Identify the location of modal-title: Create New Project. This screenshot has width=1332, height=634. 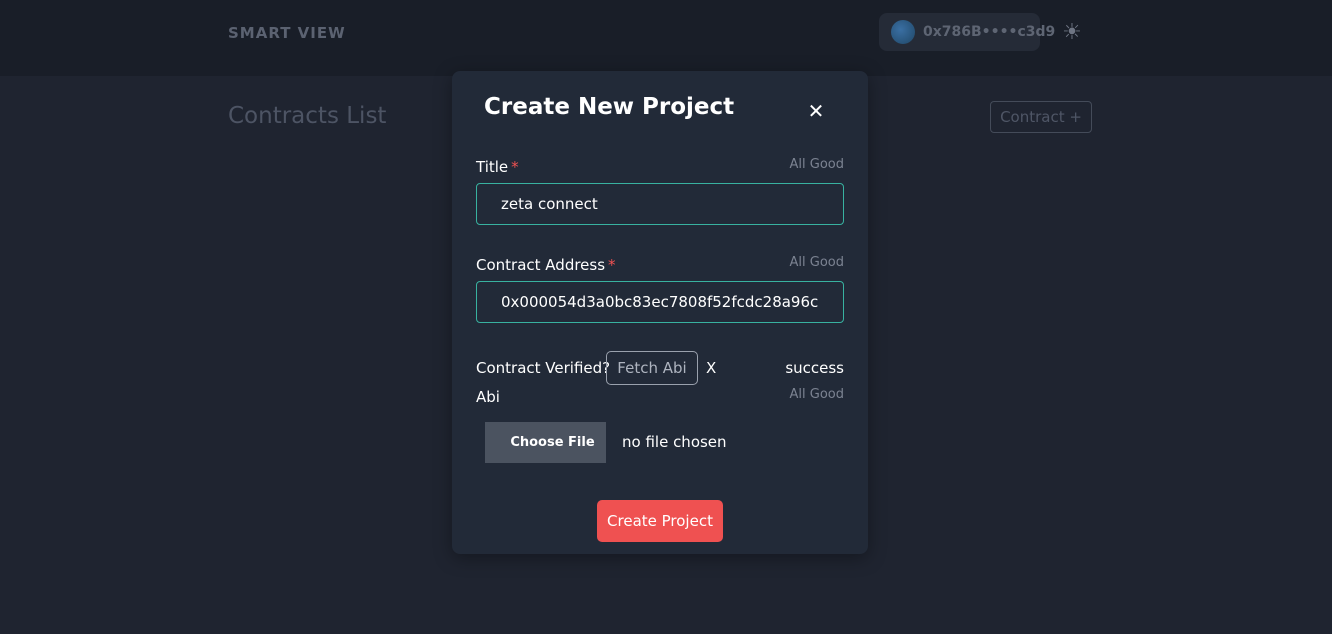
(609, 107).